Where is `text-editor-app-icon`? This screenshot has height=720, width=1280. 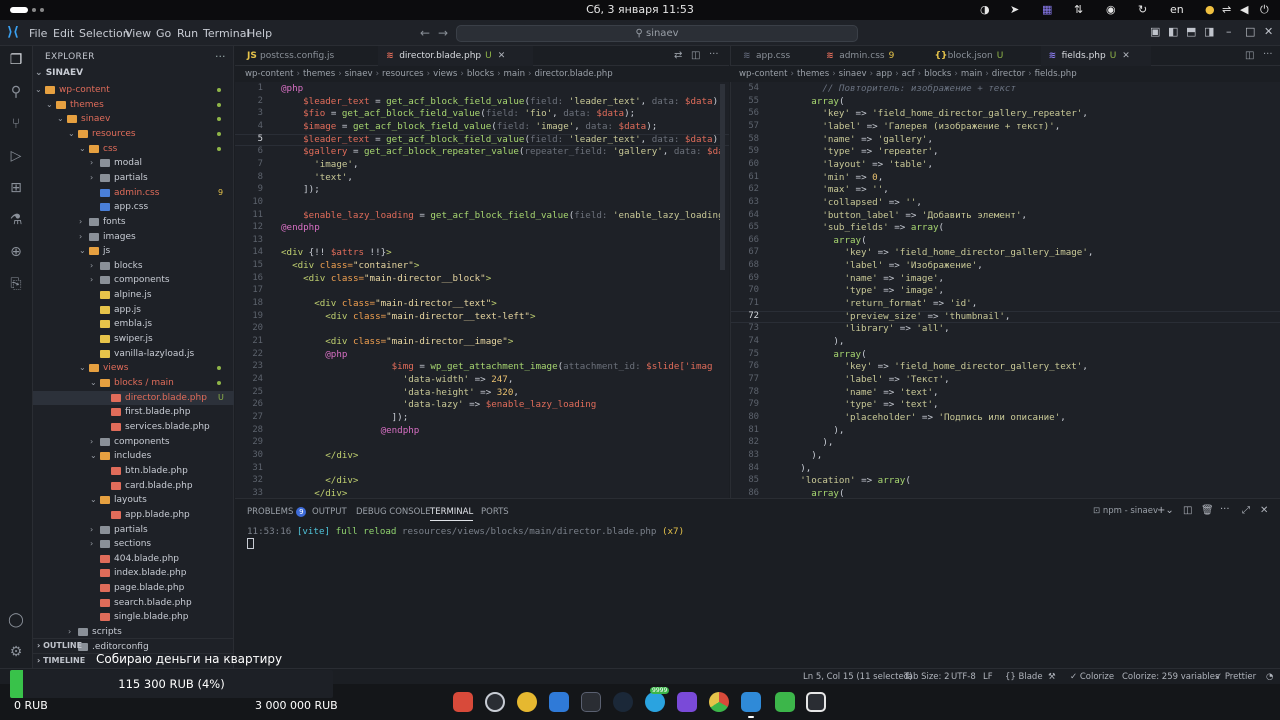
text-editor-app-icon is located at coordinates (559, 702).